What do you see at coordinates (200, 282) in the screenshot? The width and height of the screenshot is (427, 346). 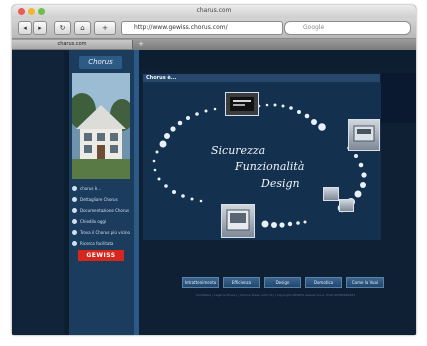 I see `intrattenimento-button: Intrattenimento` at bounding box center [200, 282].